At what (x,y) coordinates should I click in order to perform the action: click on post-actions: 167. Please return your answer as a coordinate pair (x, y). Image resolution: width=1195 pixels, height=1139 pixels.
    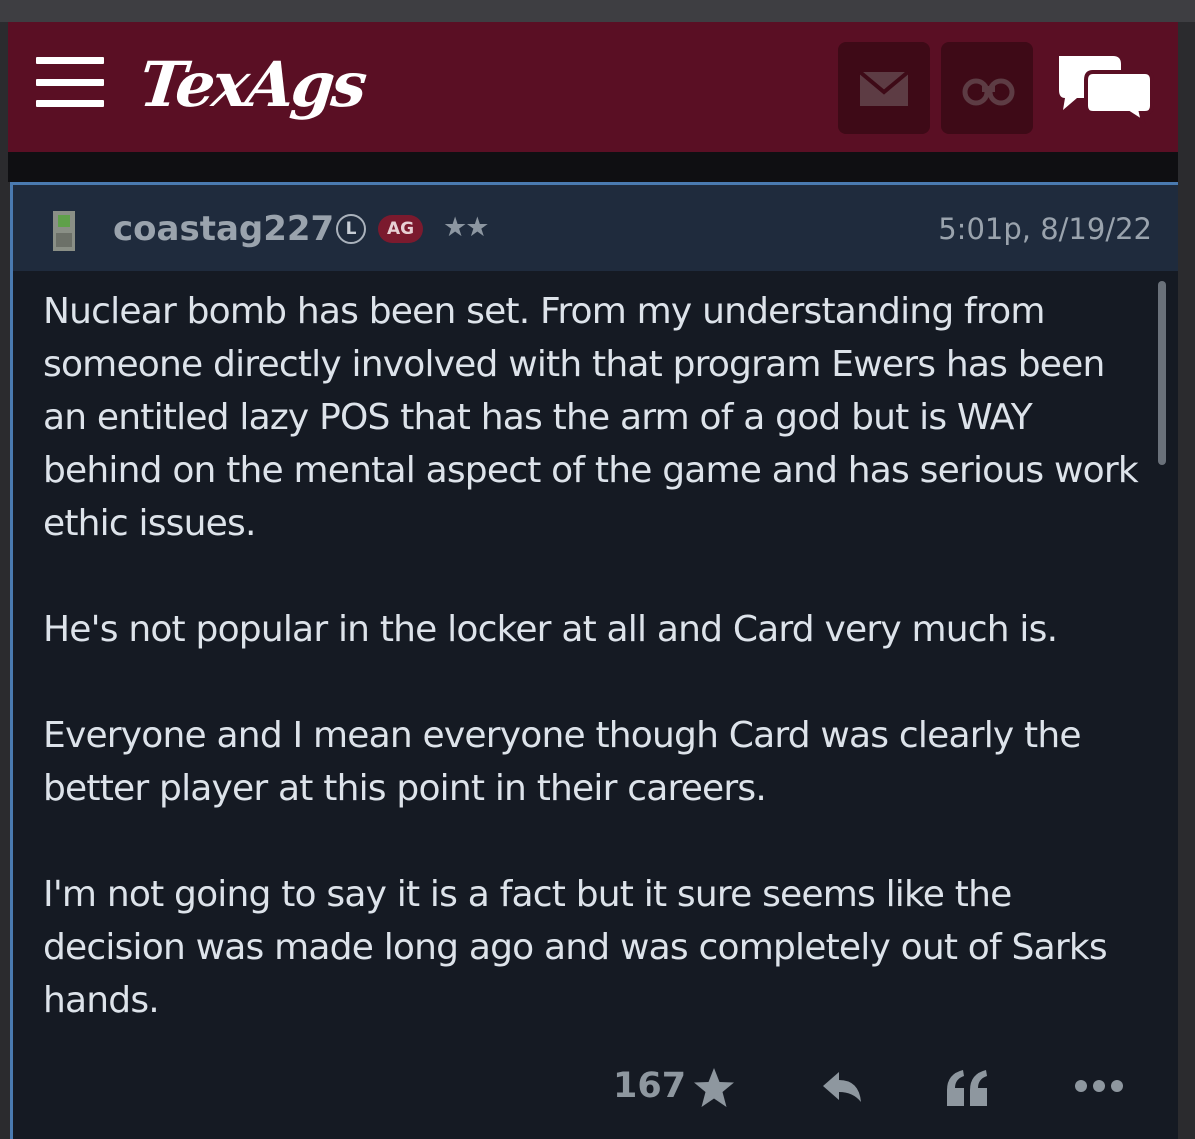
    Looking at the image, I should click on (595, 1090).